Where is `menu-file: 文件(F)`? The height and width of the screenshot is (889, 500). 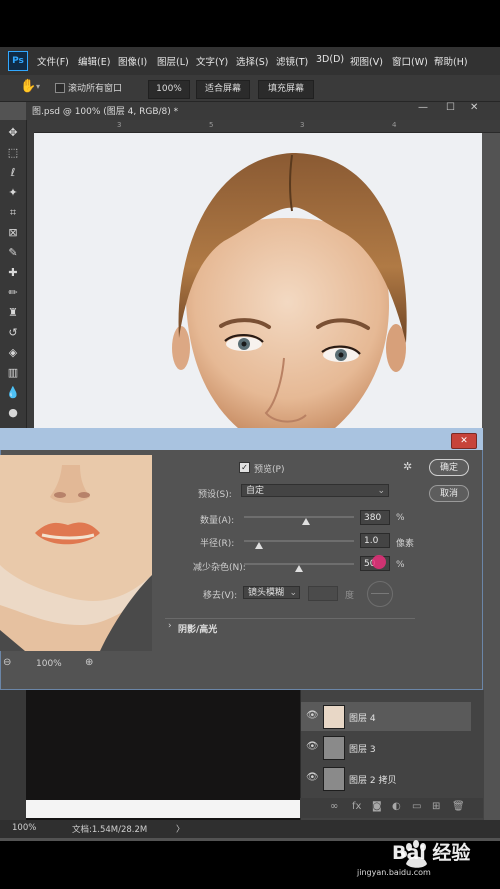 menu-file: 文件(F) is located at coordinates (53, 61).